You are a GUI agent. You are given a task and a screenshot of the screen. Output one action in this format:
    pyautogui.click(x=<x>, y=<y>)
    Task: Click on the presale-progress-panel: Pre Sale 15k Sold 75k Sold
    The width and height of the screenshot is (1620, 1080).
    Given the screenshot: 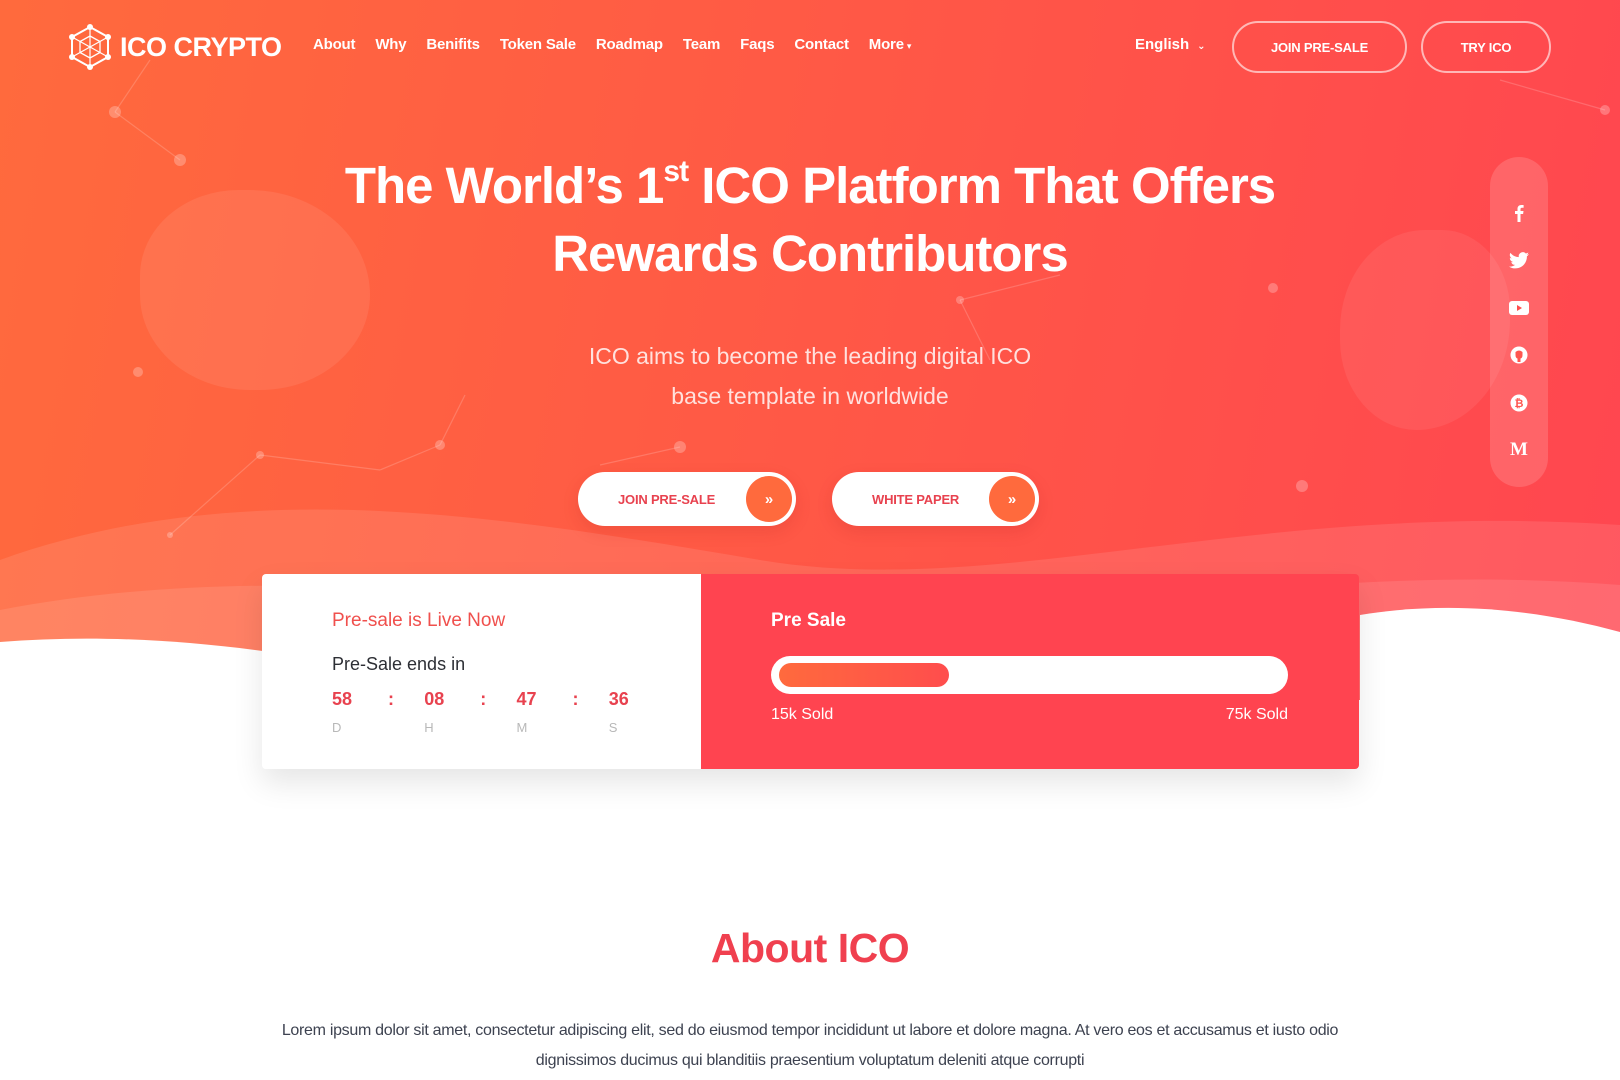 What is the action you would take?
    pyautogui.click(x=1030, y=671)
    